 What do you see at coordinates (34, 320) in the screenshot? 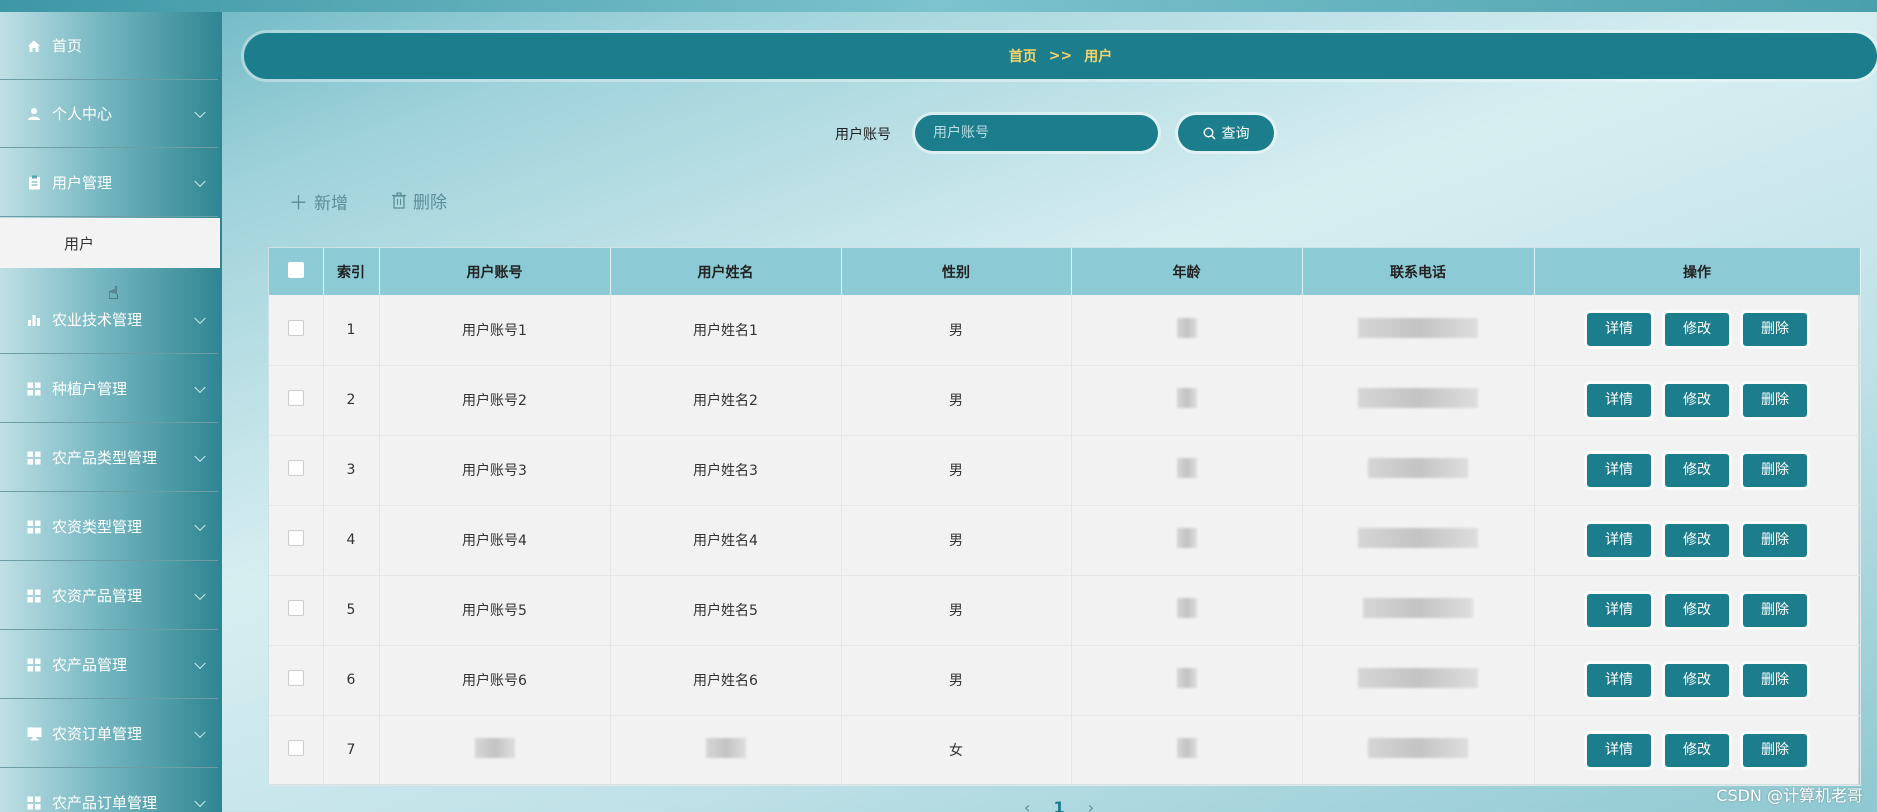
I see `bar-chart-icon` at bounding box center [34, 320].